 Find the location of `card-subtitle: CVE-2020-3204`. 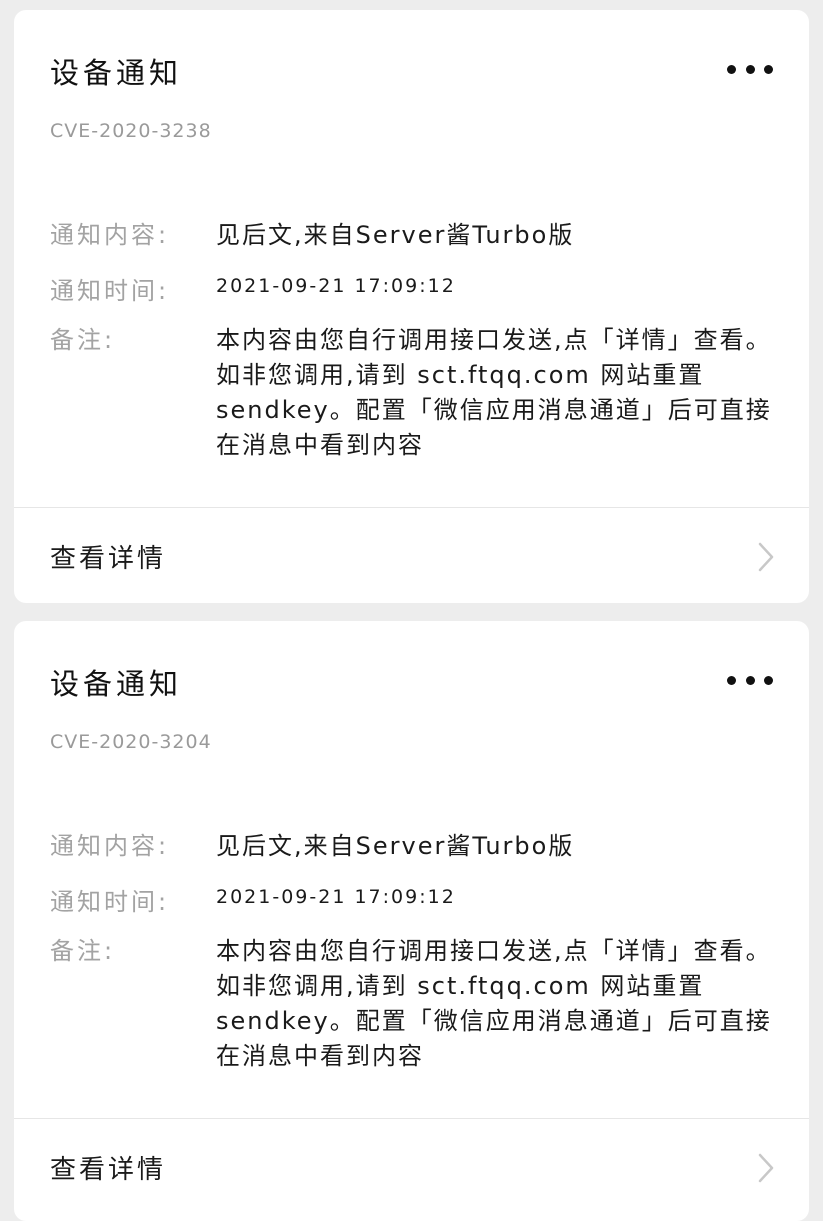

card-subtitle: CVE-2020-3204 is located at coordinates (131, 742).